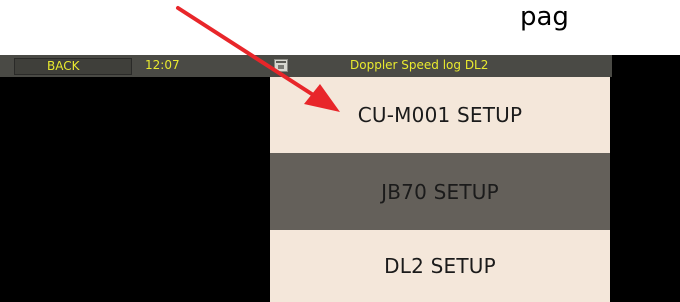  Describe the element at coordinates (419, 65) in the screenshot. I see `window-title: Doppler Speed log DL2` at that location.